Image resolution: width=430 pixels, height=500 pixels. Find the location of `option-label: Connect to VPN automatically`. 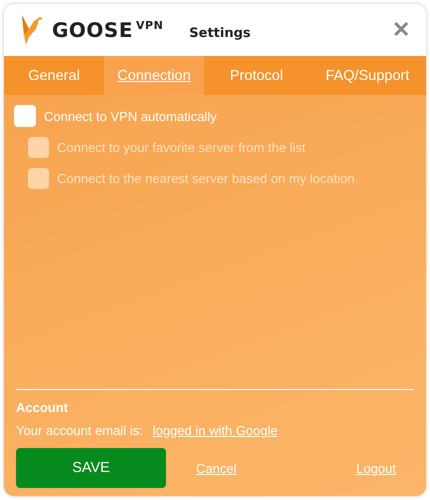

option-label: Connect to VPN automatically is located at coordinates (130, 116).